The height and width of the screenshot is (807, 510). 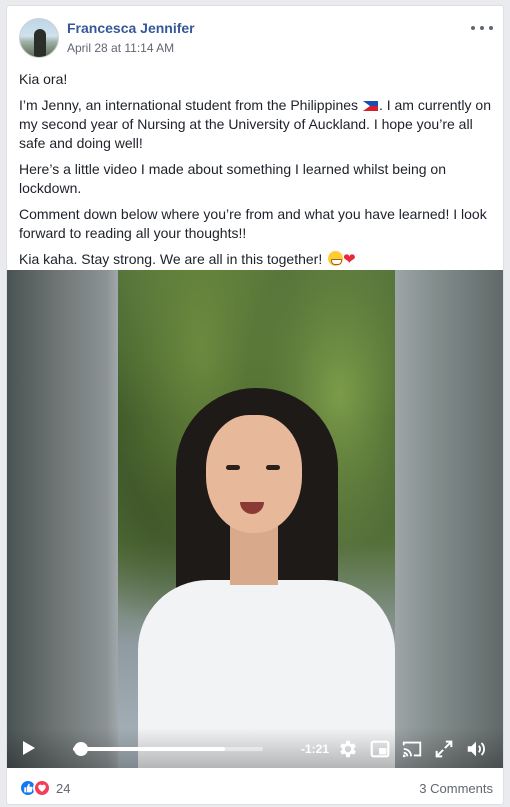 I want to click on post-footer: 24 3 Comments, so click(x=255, y=786).